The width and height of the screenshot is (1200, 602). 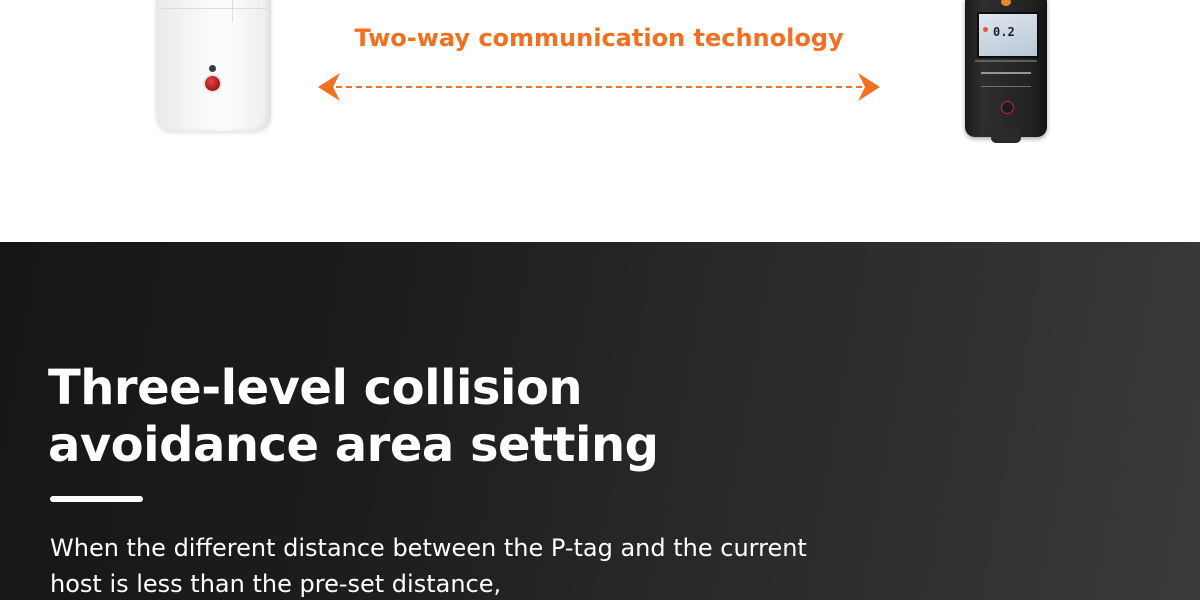 I want to click on p-tag-led-icon, so click(x=212, y=68).